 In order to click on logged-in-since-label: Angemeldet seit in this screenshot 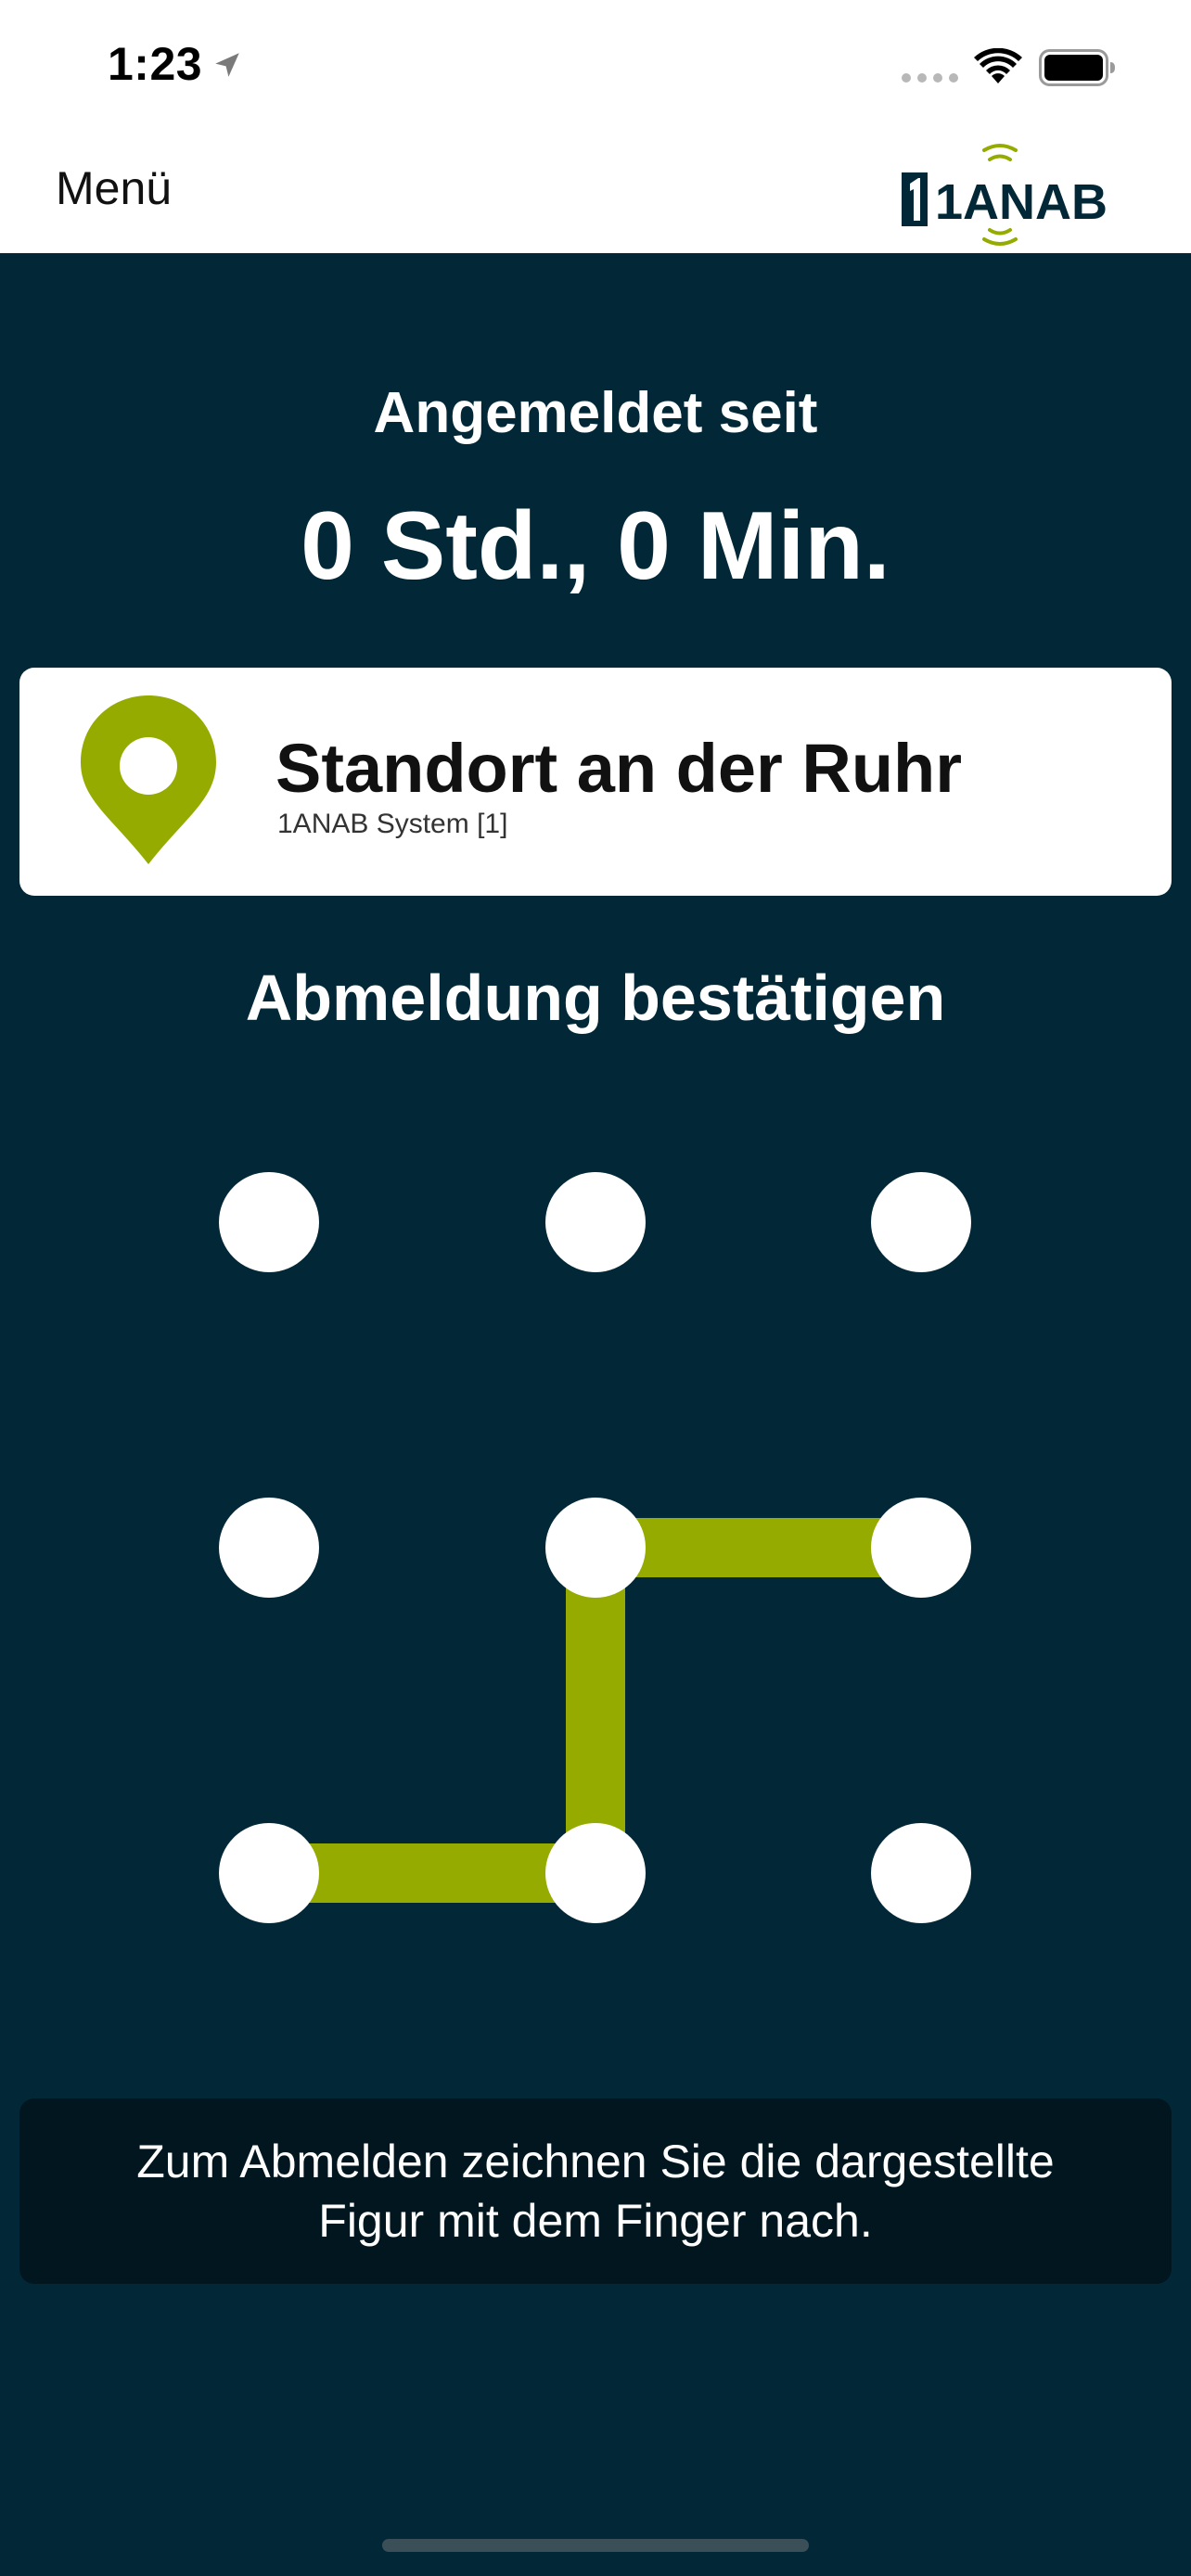, I will do `click(595, 413)`.